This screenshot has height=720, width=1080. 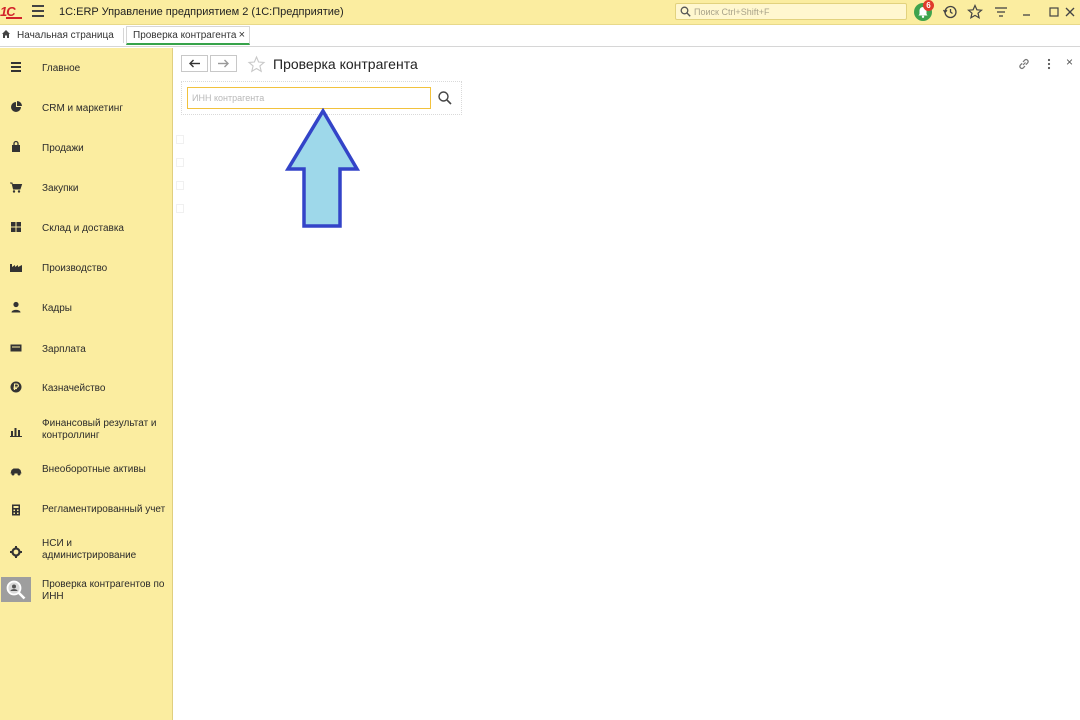 What do you see at coordinates (16, 146) in the screenshot?
I see `shopping-bag-icon` at bounding box center [16, 146].